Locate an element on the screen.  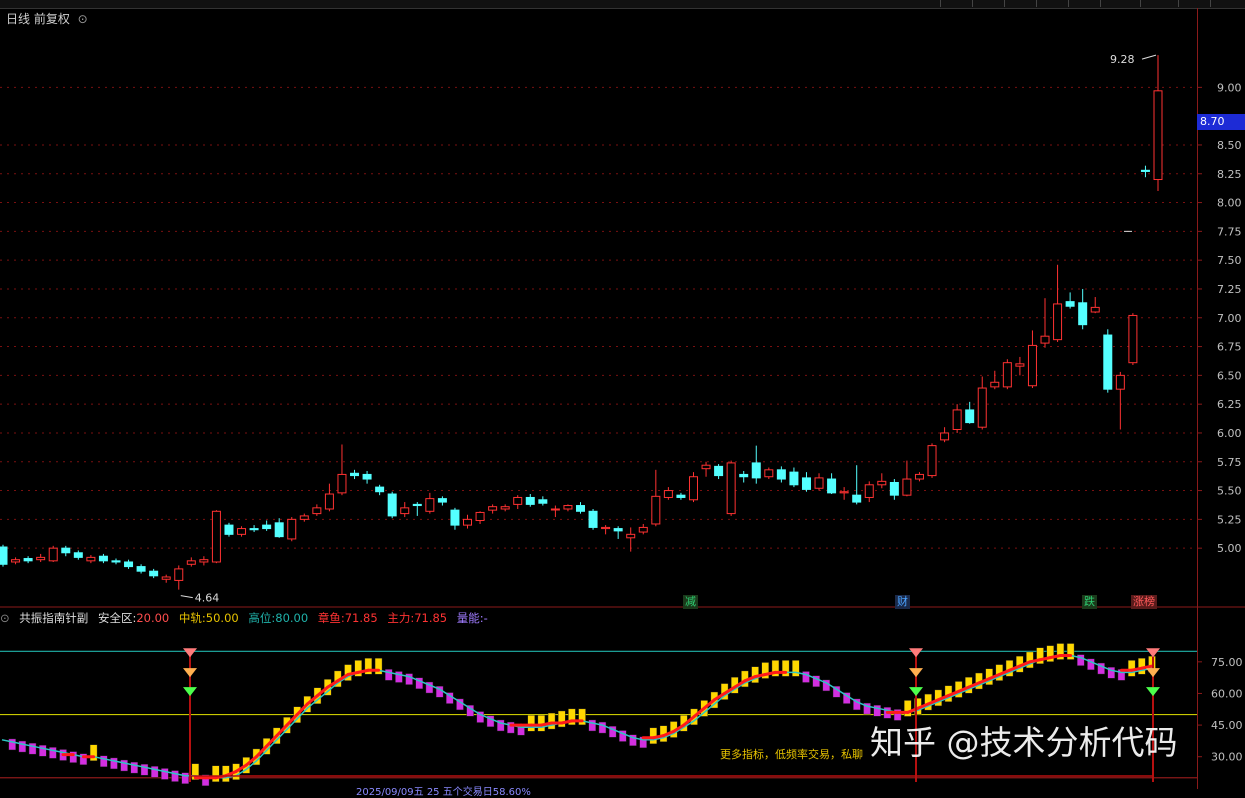
price-tick-label: 6.00 is located at coordinates (1229, 433).